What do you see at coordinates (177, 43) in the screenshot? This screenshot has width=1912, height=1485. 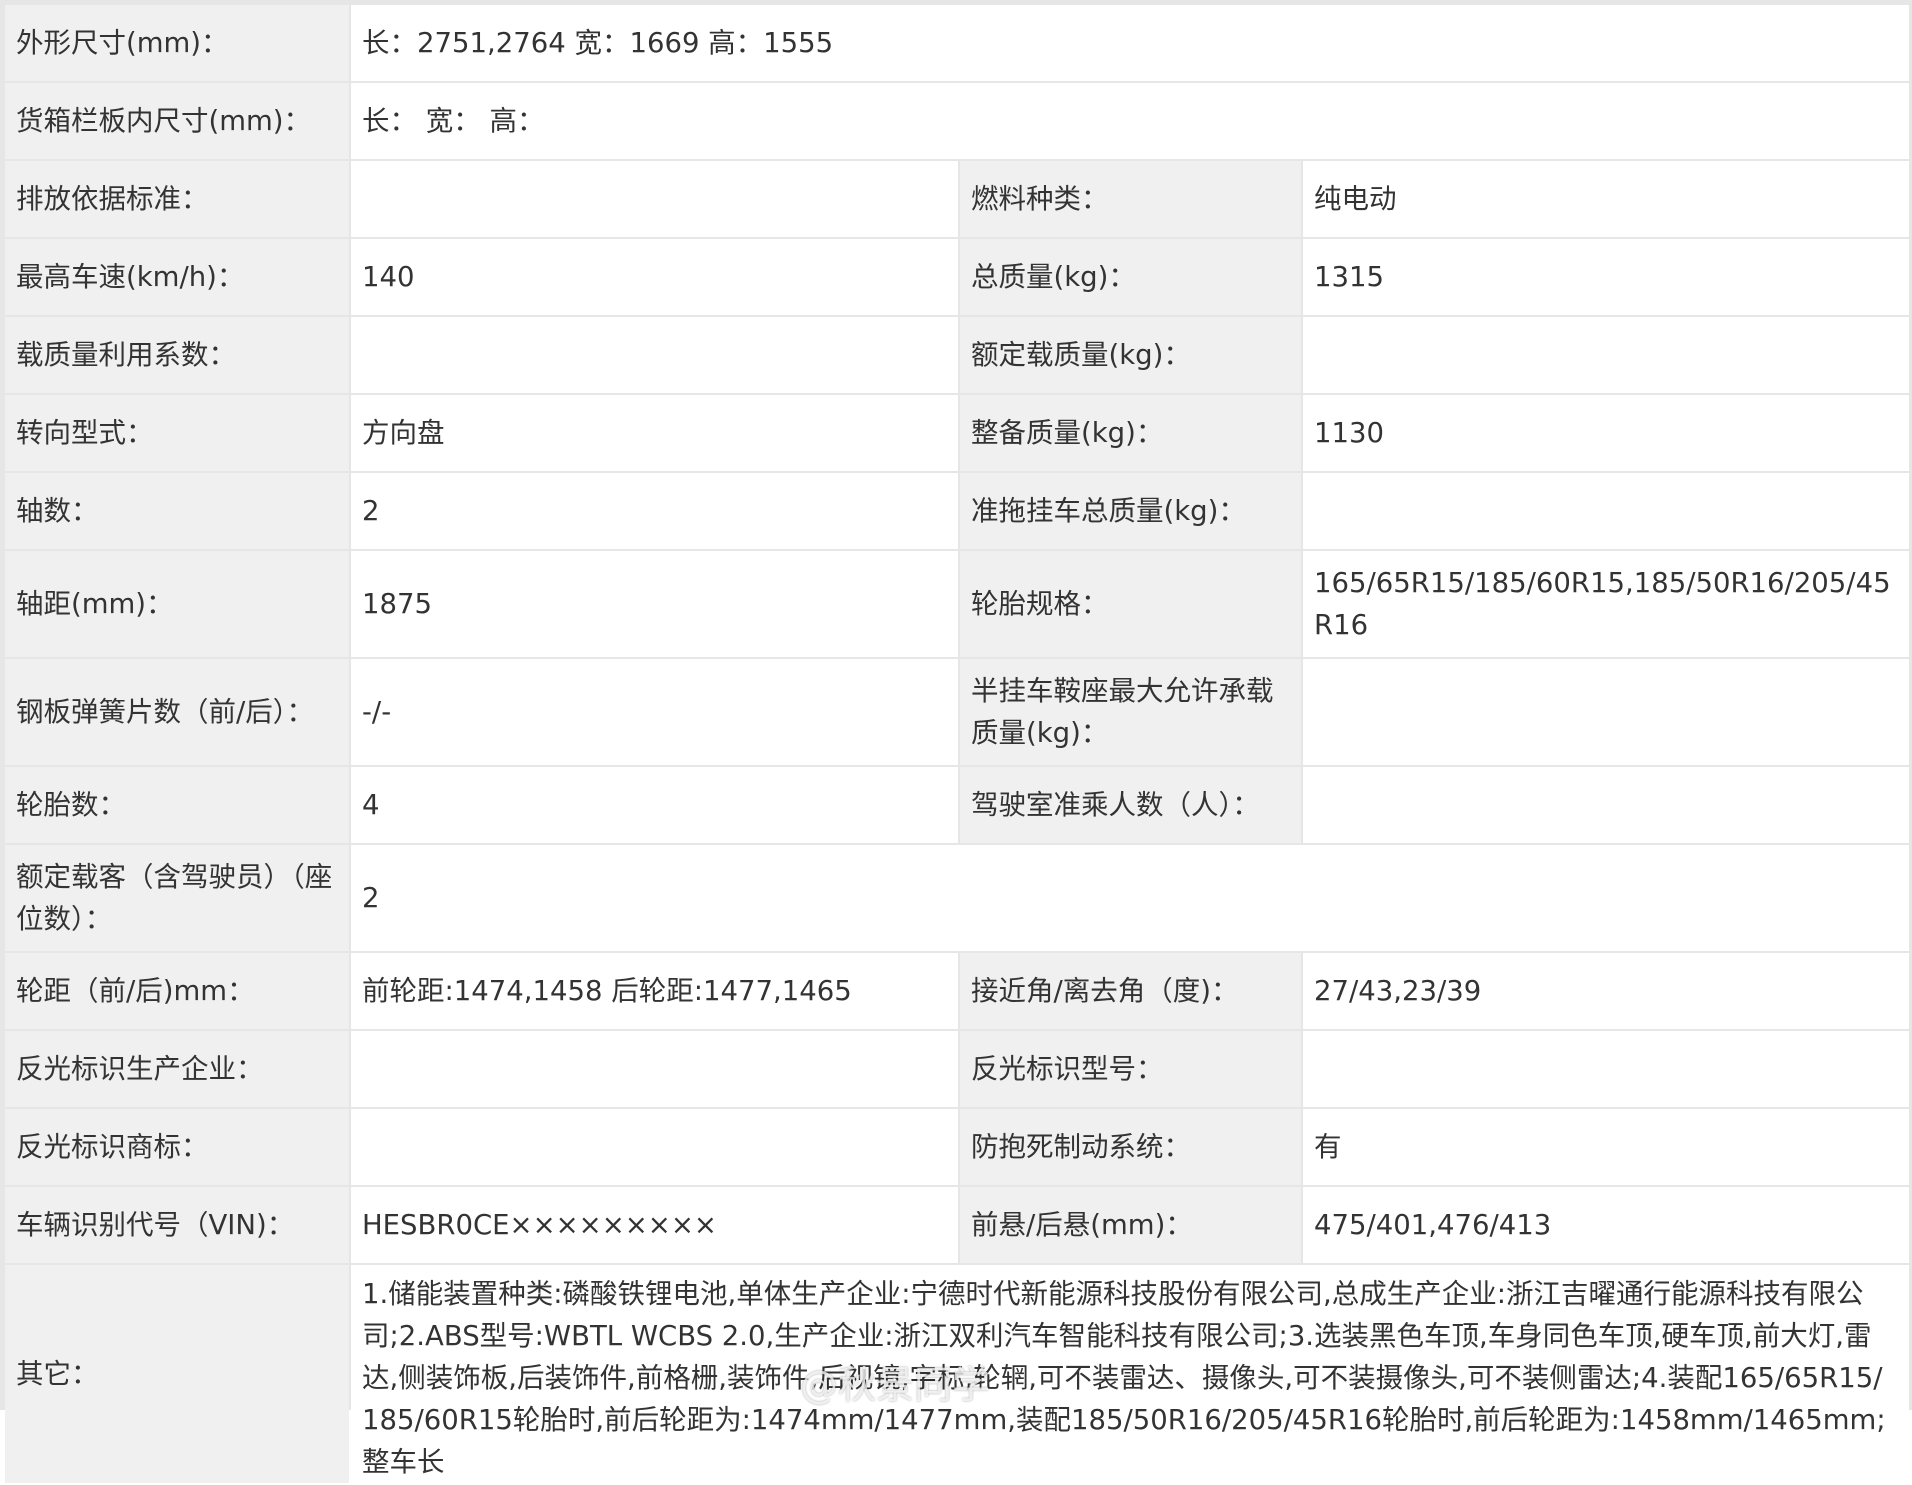 I see `label-dims: 外形尺寸(mm)：` at bounding box center [177, 43].